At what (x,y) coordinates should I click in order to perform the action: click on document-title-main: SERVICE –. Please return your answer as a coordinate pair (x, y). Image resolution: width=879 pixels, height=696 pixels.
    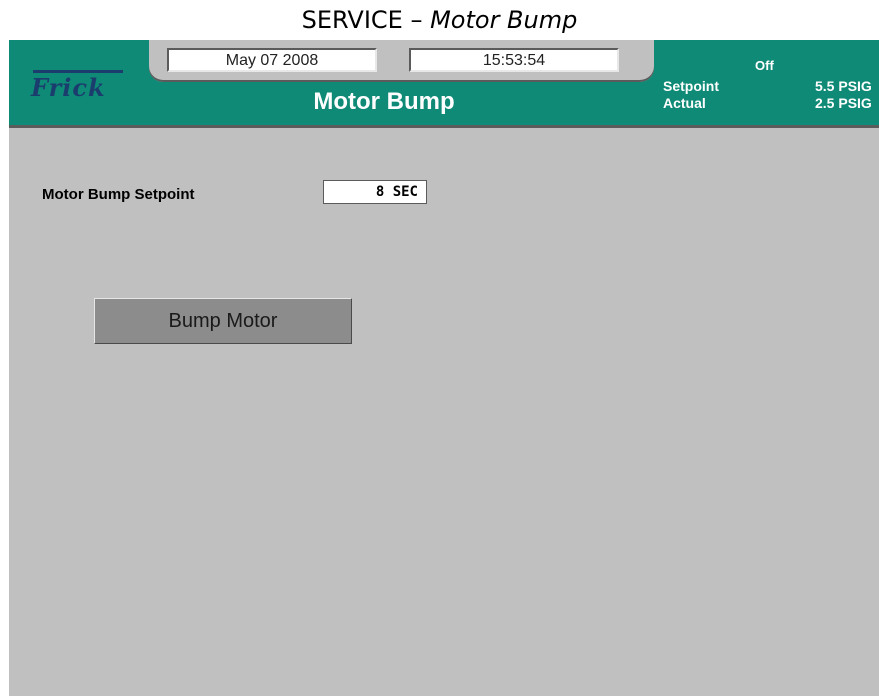
    Looking at the image, I should click on (366, 20).